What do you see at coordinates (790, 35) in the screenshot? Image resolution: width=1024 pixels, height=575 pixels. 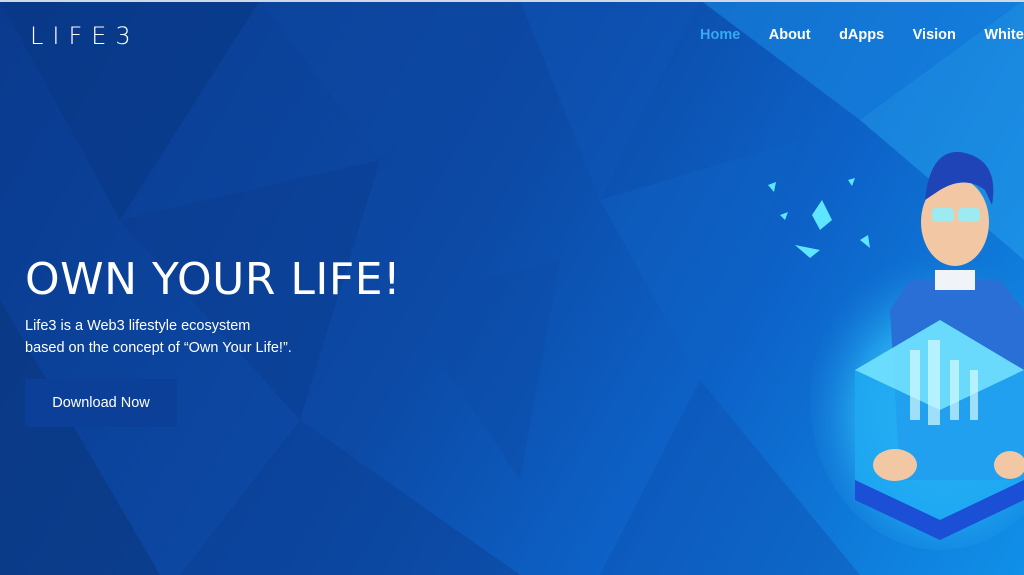 I see `nav-about: About` at bounding box center [790, 35].